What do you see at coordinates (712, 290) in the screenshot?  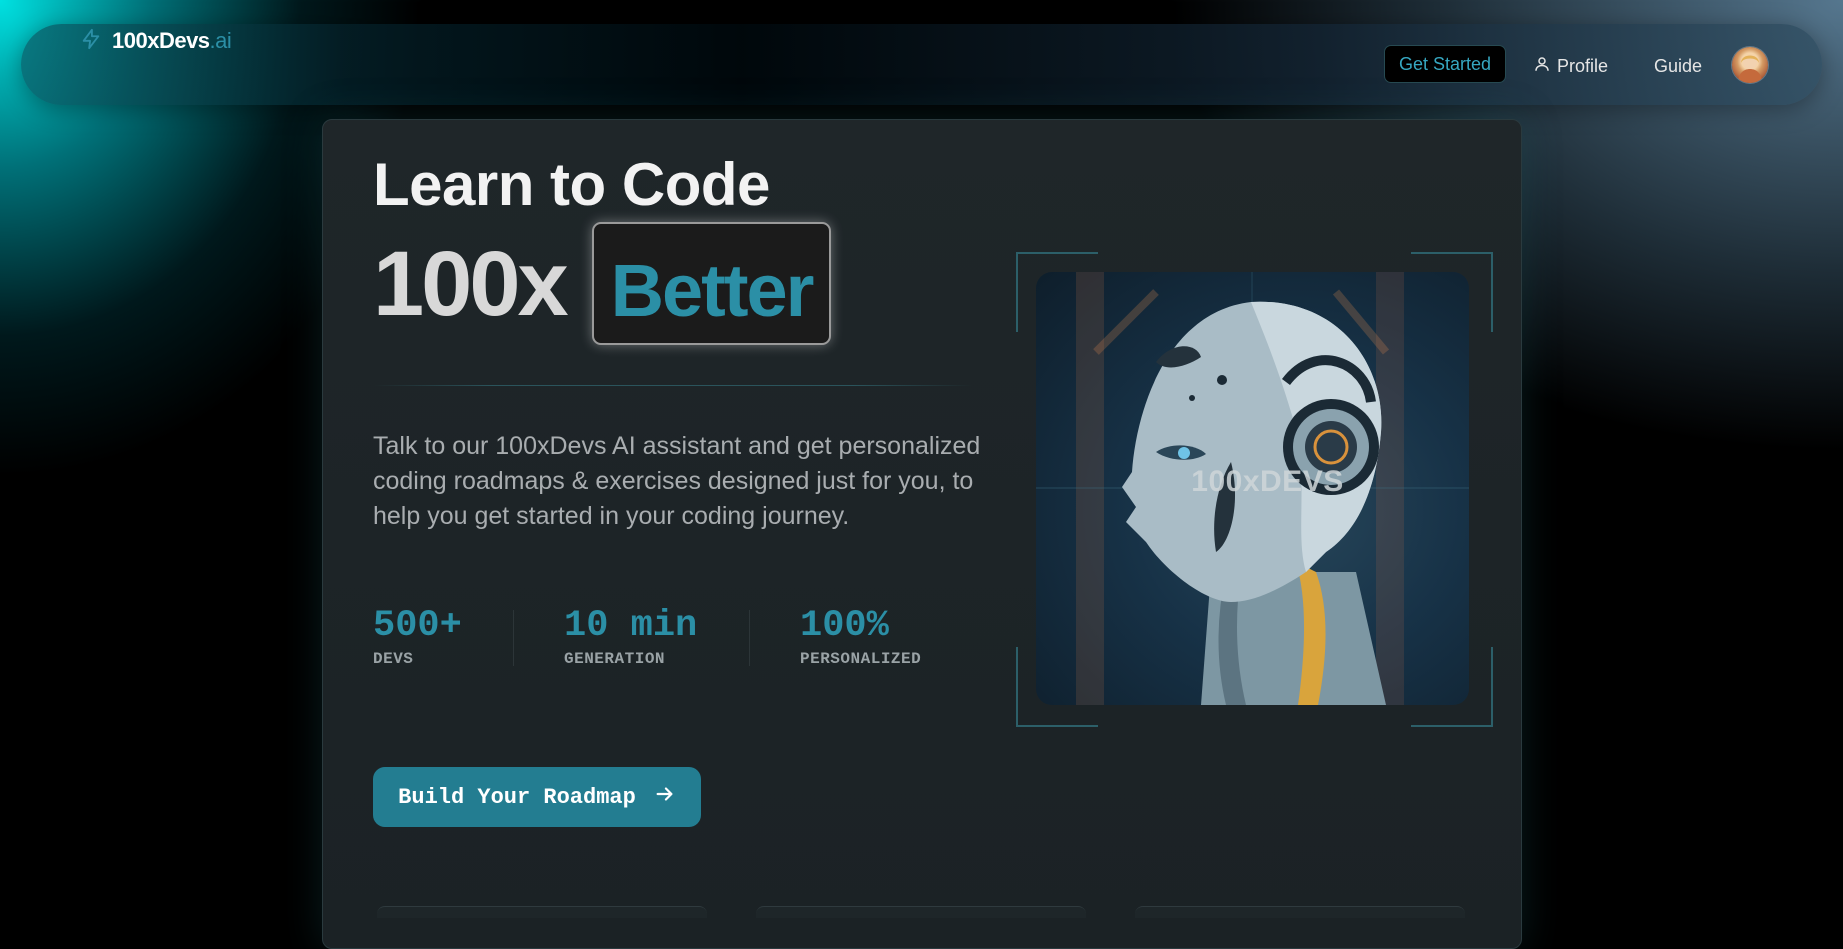 I see `hero-highlight-text: Better` at bounding box center [712, 290].